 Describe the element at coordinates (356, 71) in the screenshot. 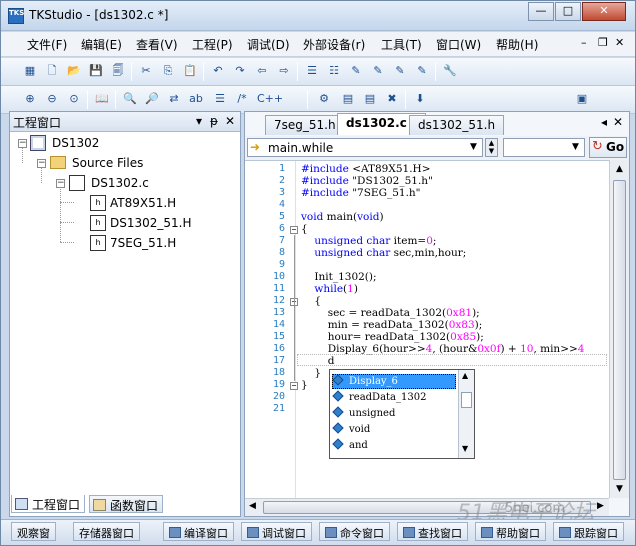

I see `bookmark-icon: ✎` at that location.